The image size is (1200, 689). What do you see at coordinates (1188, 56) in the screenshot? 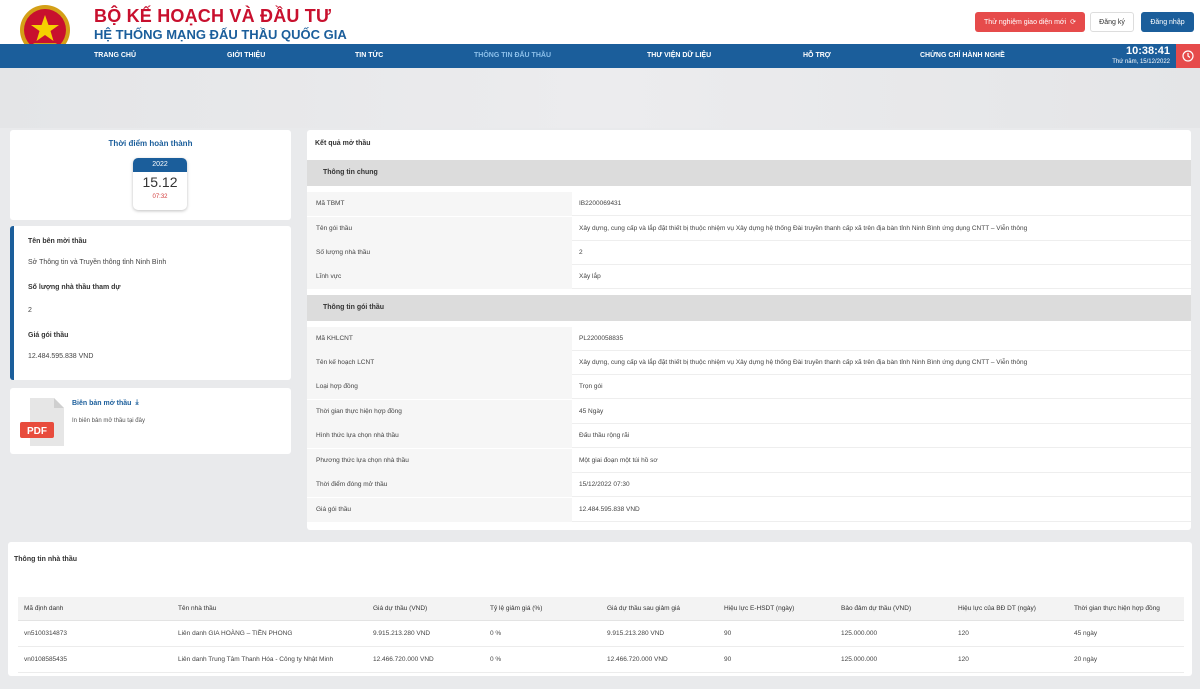
I see `clock-icon` at bounding box center [1188, 56].